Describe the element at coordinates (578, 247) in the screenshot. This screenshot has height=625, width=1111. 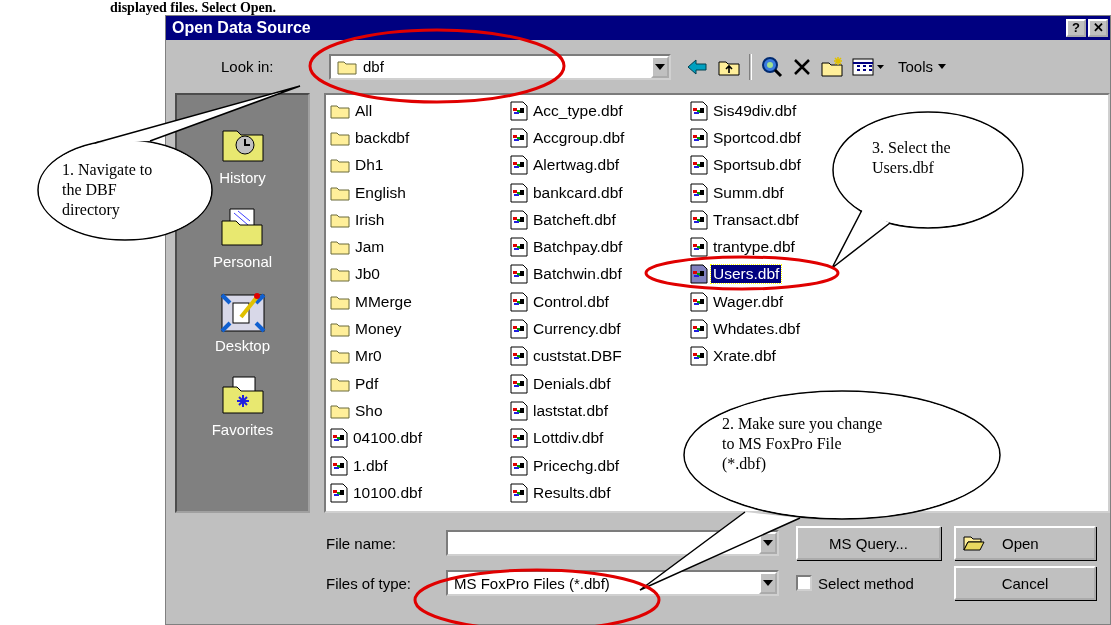
I see `file-name: Batchpay.dbf` at that location.